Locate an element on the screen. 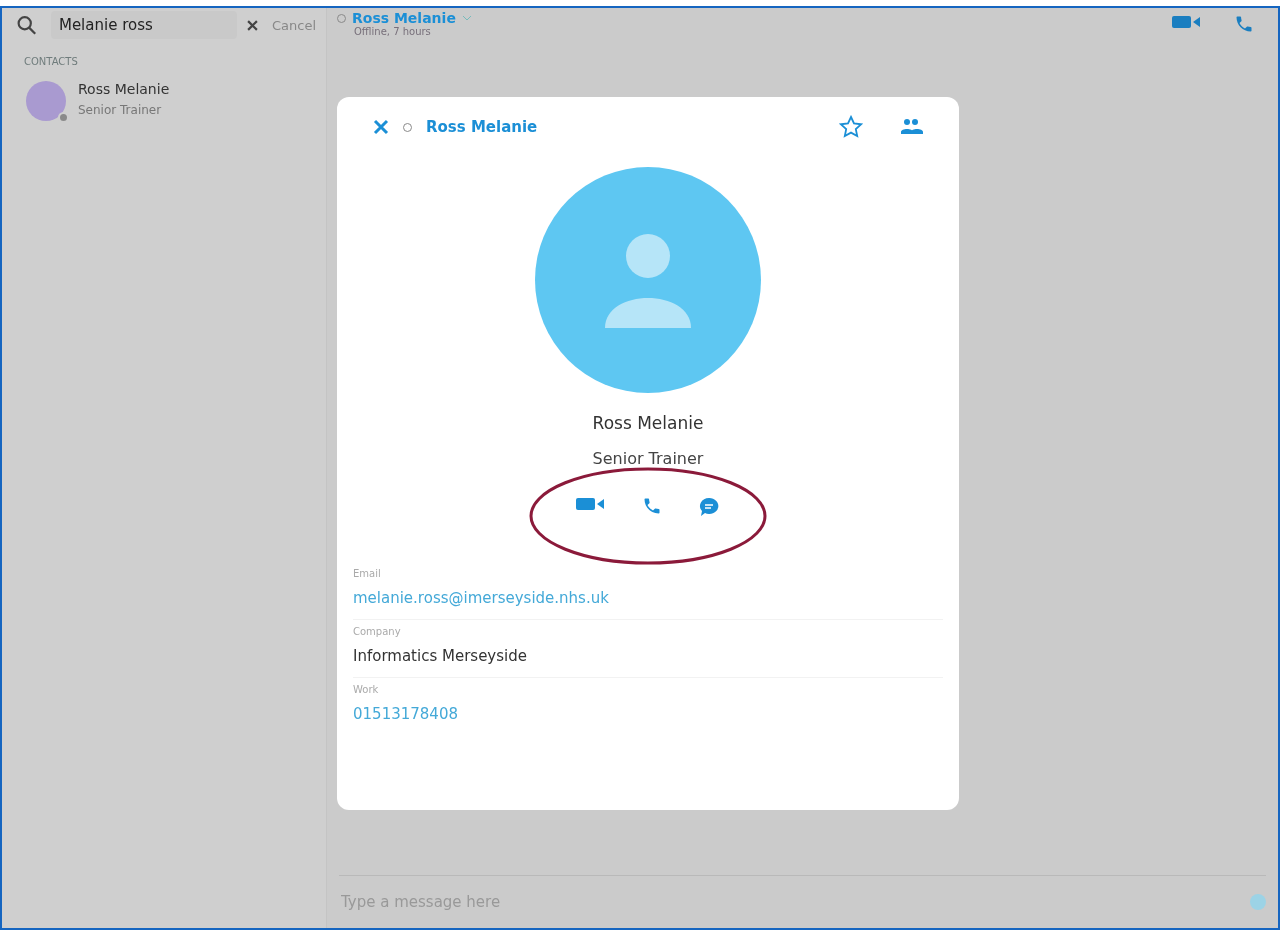  field-label: Company is located at coordinates (377, 631).